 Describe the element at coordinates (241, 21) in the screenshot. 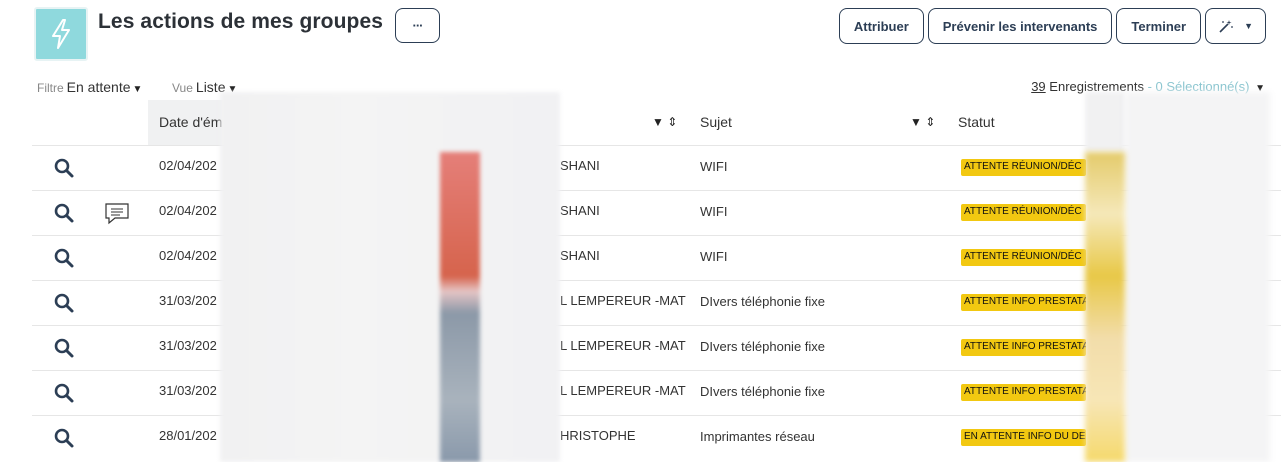

I see `page-title: Les actions de mes groupes` at that location.